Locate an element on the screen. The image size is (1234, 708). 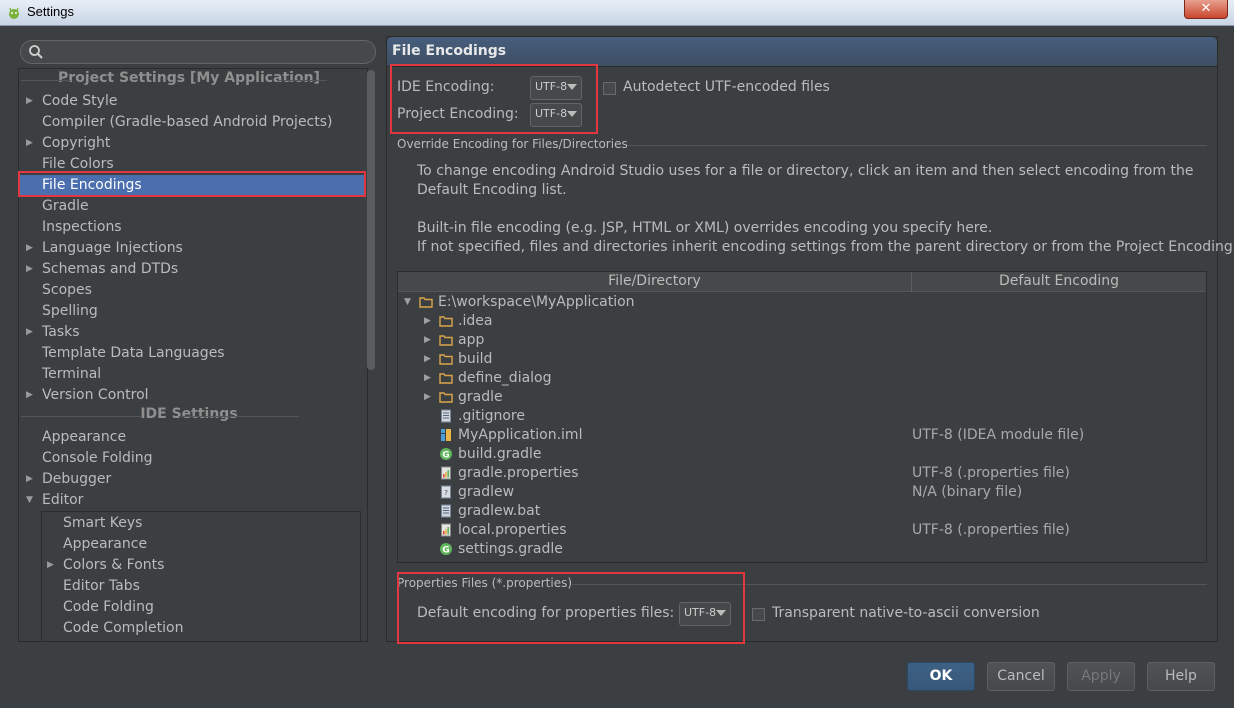
ide-encoding-value: UTF-8 is located at coordinates (551, 86).